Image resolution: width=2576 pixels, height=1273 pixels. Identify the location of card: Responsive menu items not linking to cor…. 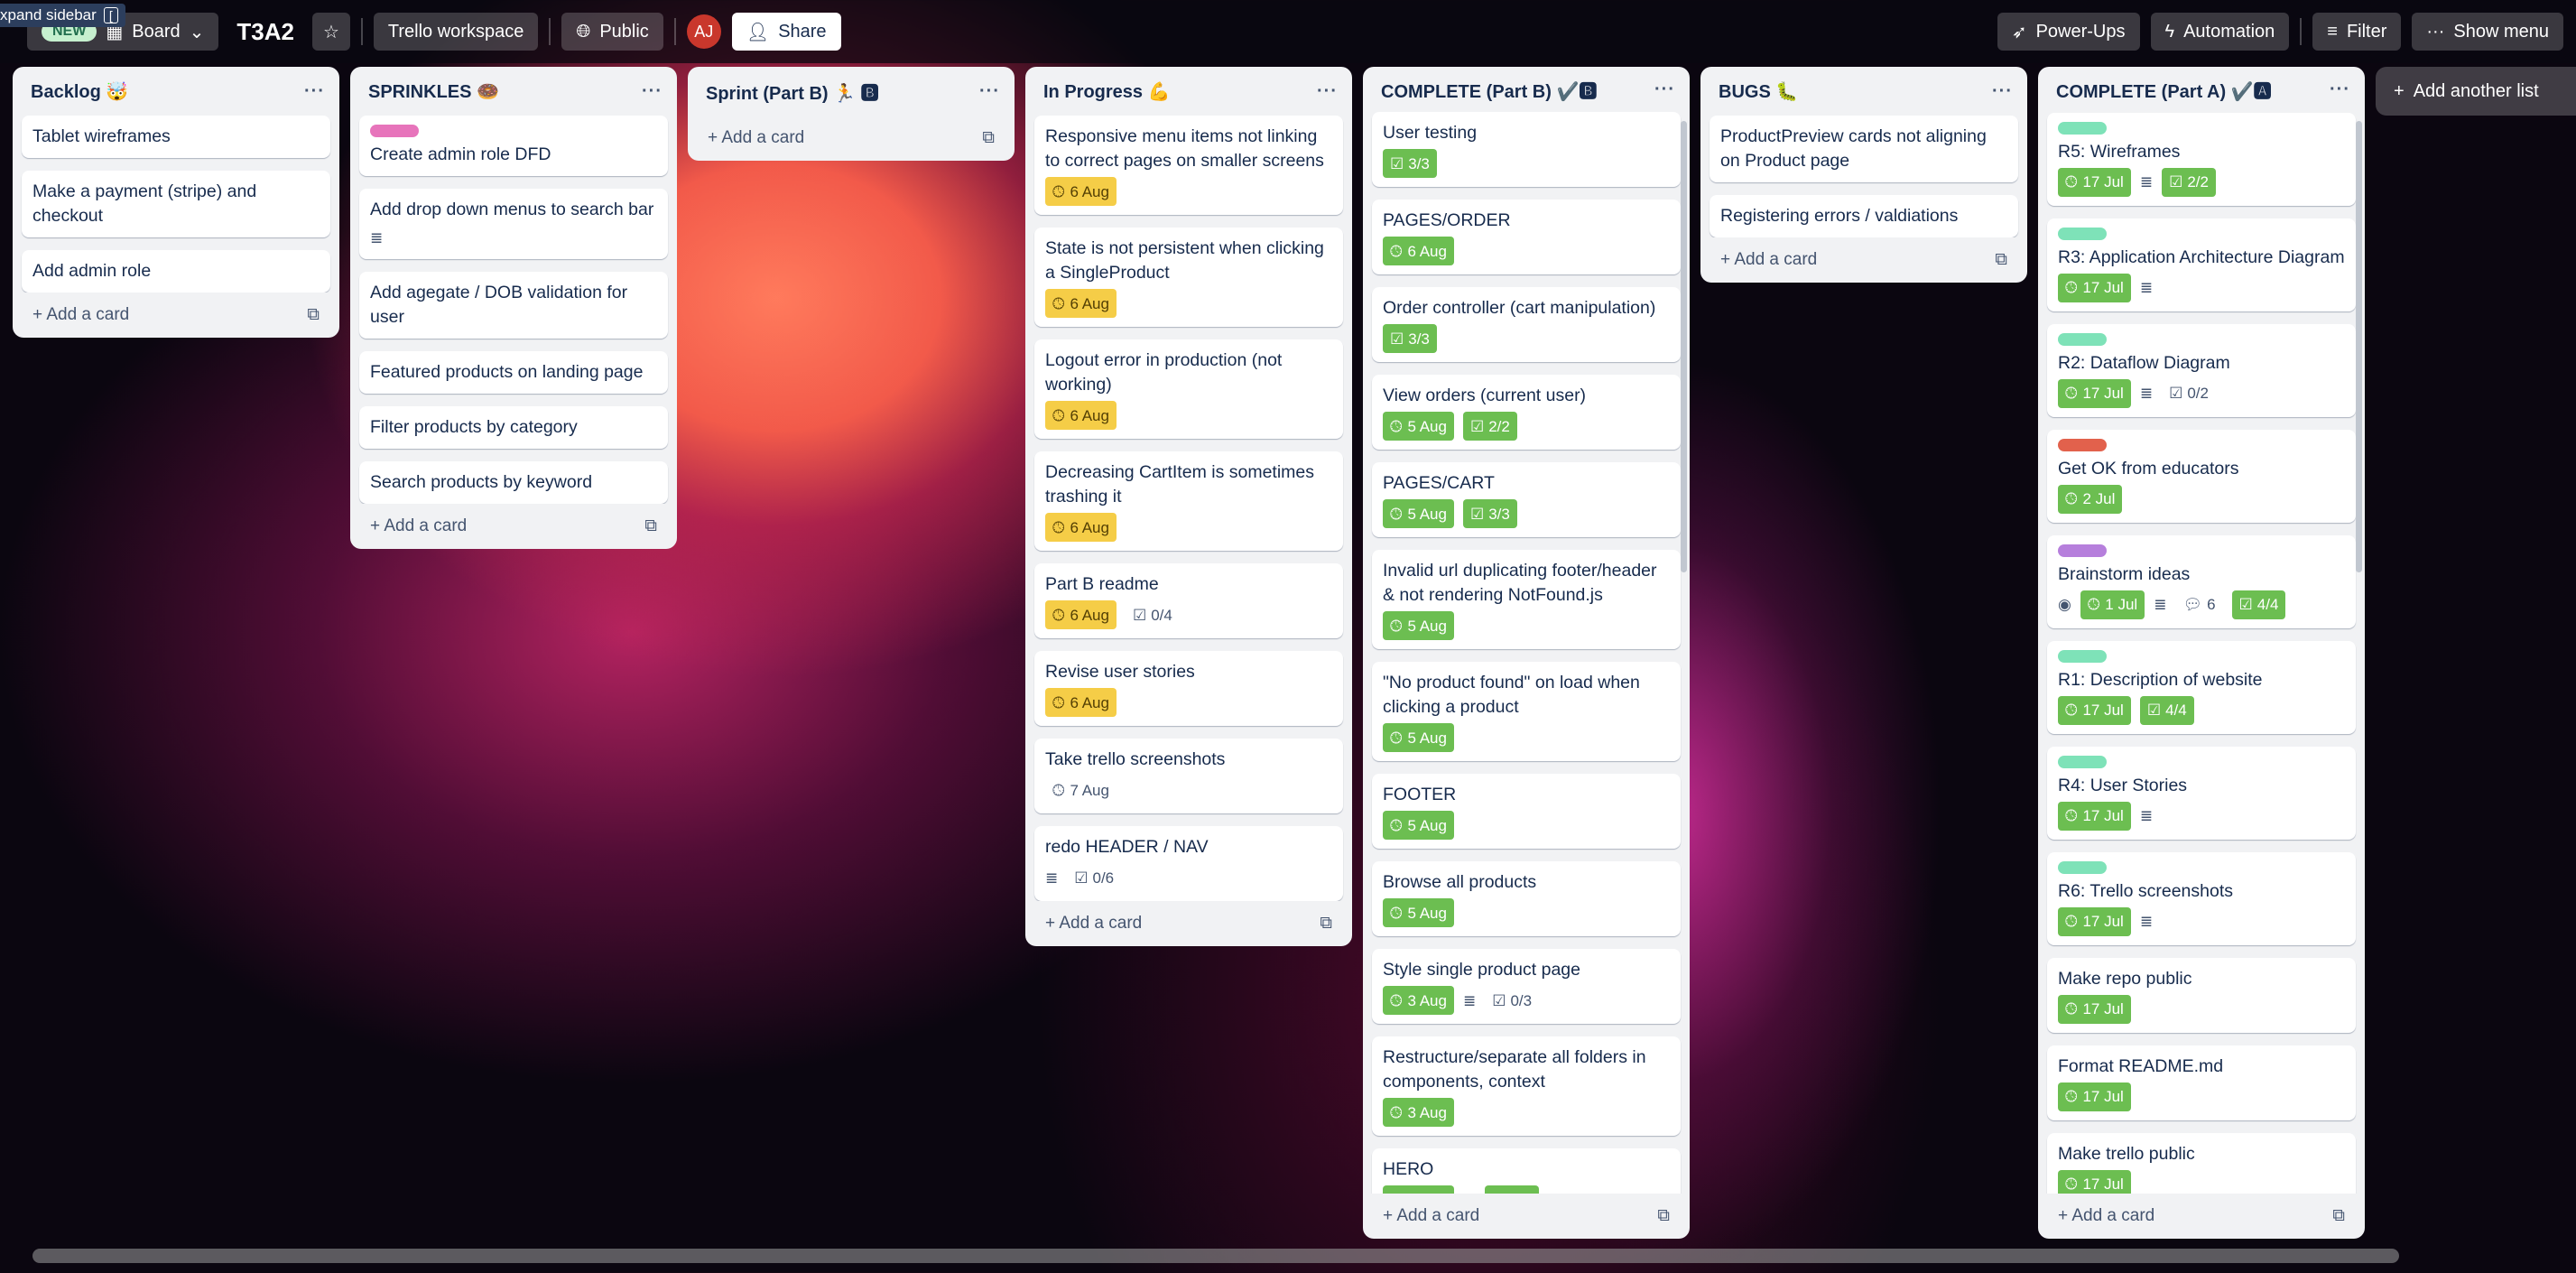
(1188, 165).